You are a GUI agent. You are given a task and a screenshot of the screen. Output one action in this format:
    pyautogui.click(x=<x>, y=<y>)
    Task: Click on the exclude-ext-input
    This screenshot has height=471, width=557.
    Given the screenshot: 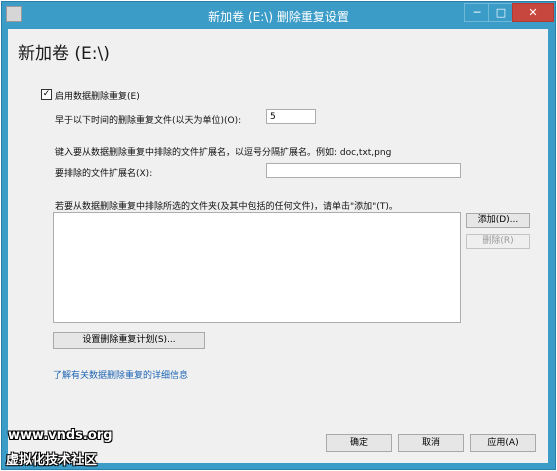 What is the action you would take?
    pyautogui.click(x=363, y=170)
    